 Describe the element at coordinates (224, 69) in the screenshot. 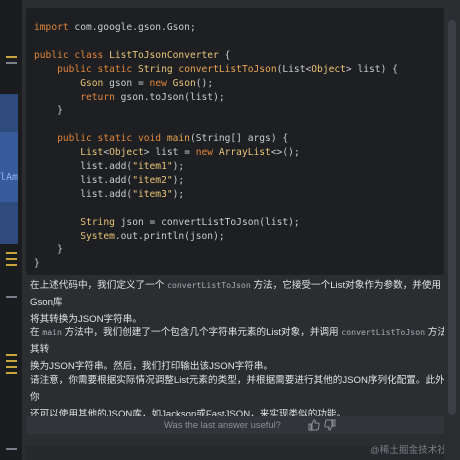

I see `code-token: convertListToJson` at that location.